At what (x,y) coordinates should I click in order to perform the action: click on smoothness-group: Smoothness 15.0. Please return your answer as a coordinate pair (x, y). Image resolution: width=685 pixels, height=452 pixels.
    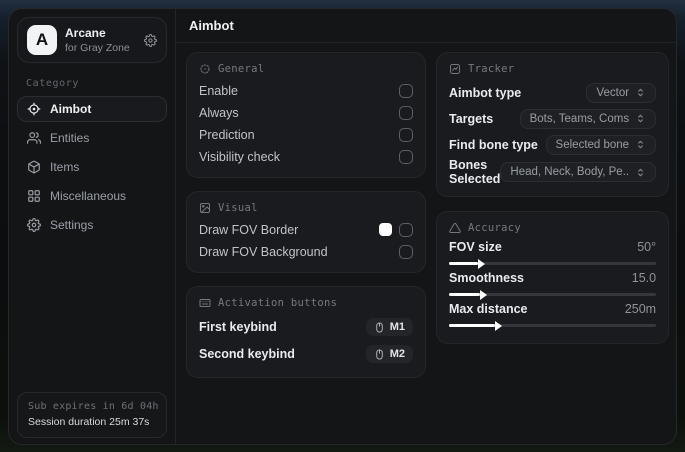
    Looking at the image, I should click on (553, 285).